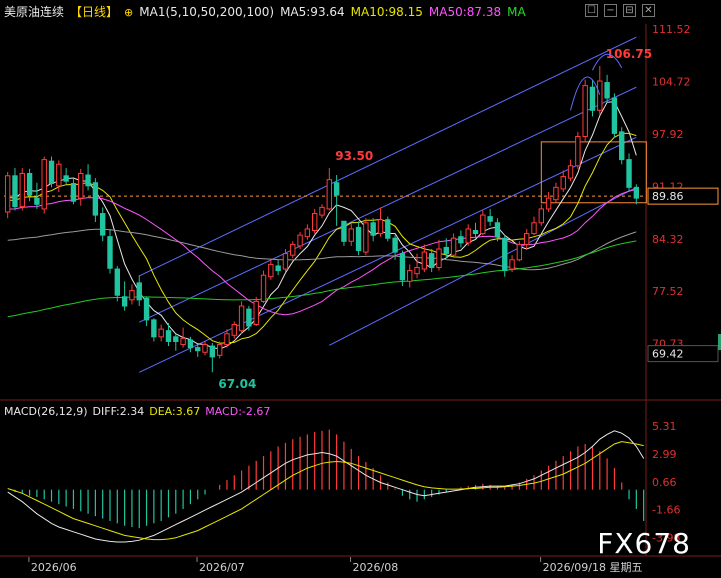 Image resolution: width=721 pixels, height=578 pixels. Describe the element at coordinates (664, 482) in the screenshot. I see `macd-tick: 0.66` at that location.